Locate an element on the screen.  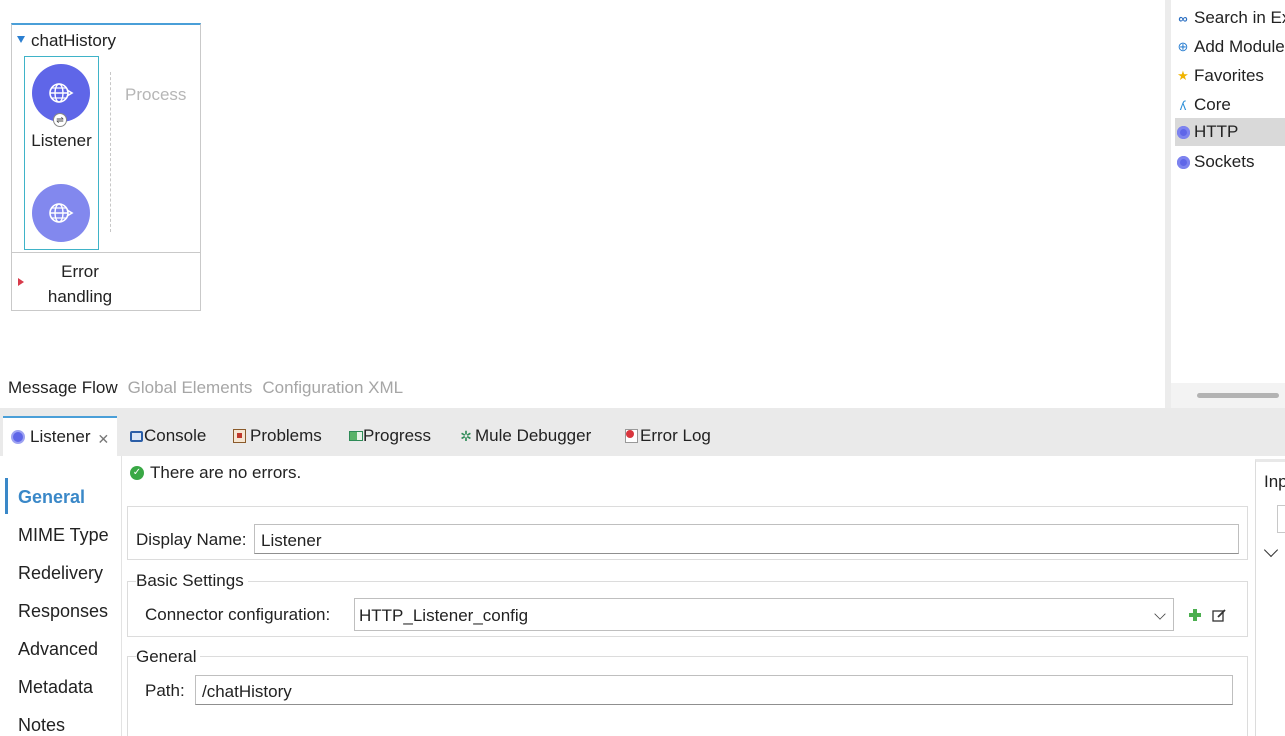
palette-item-add-modules: ⊕ Add Modules is located at coordinates (1230, 47).